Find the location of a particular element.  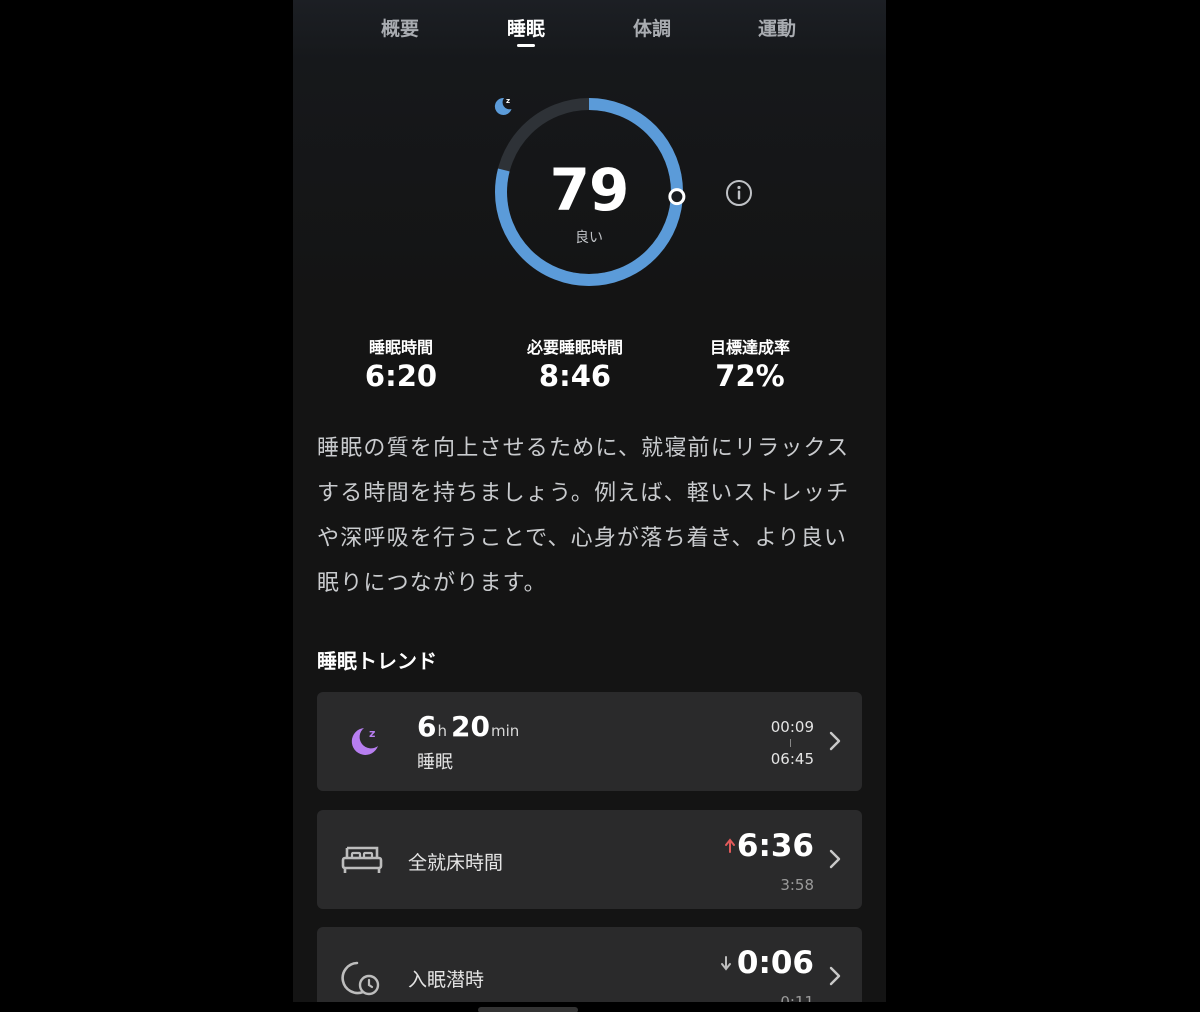

sleep-score-label: 良い is located at coordinates (589, 238).